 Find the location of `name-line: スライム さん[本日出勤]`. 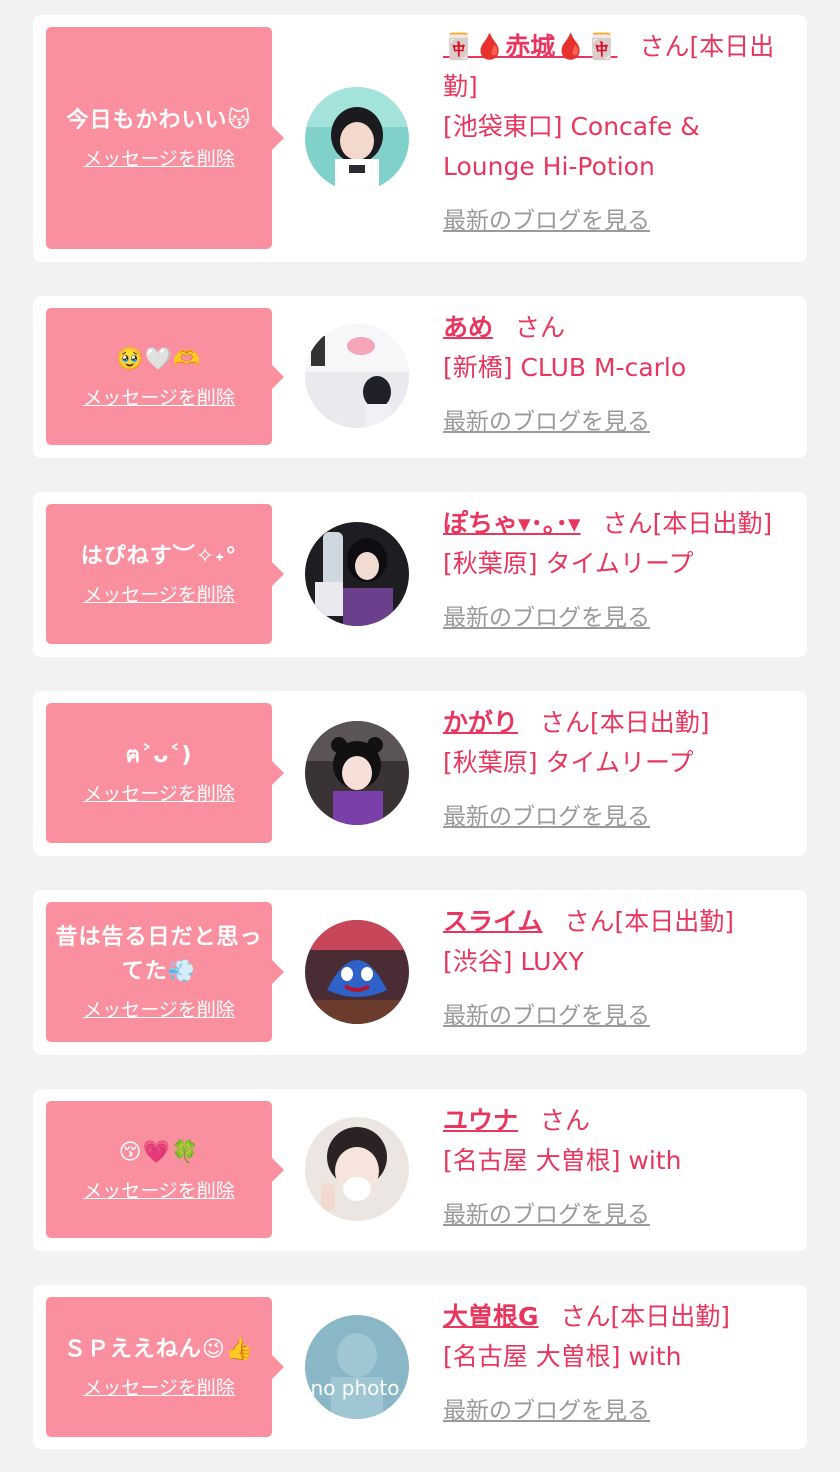

name-line: スライム さん[本日出勤] is located at coordinates (620, 922).